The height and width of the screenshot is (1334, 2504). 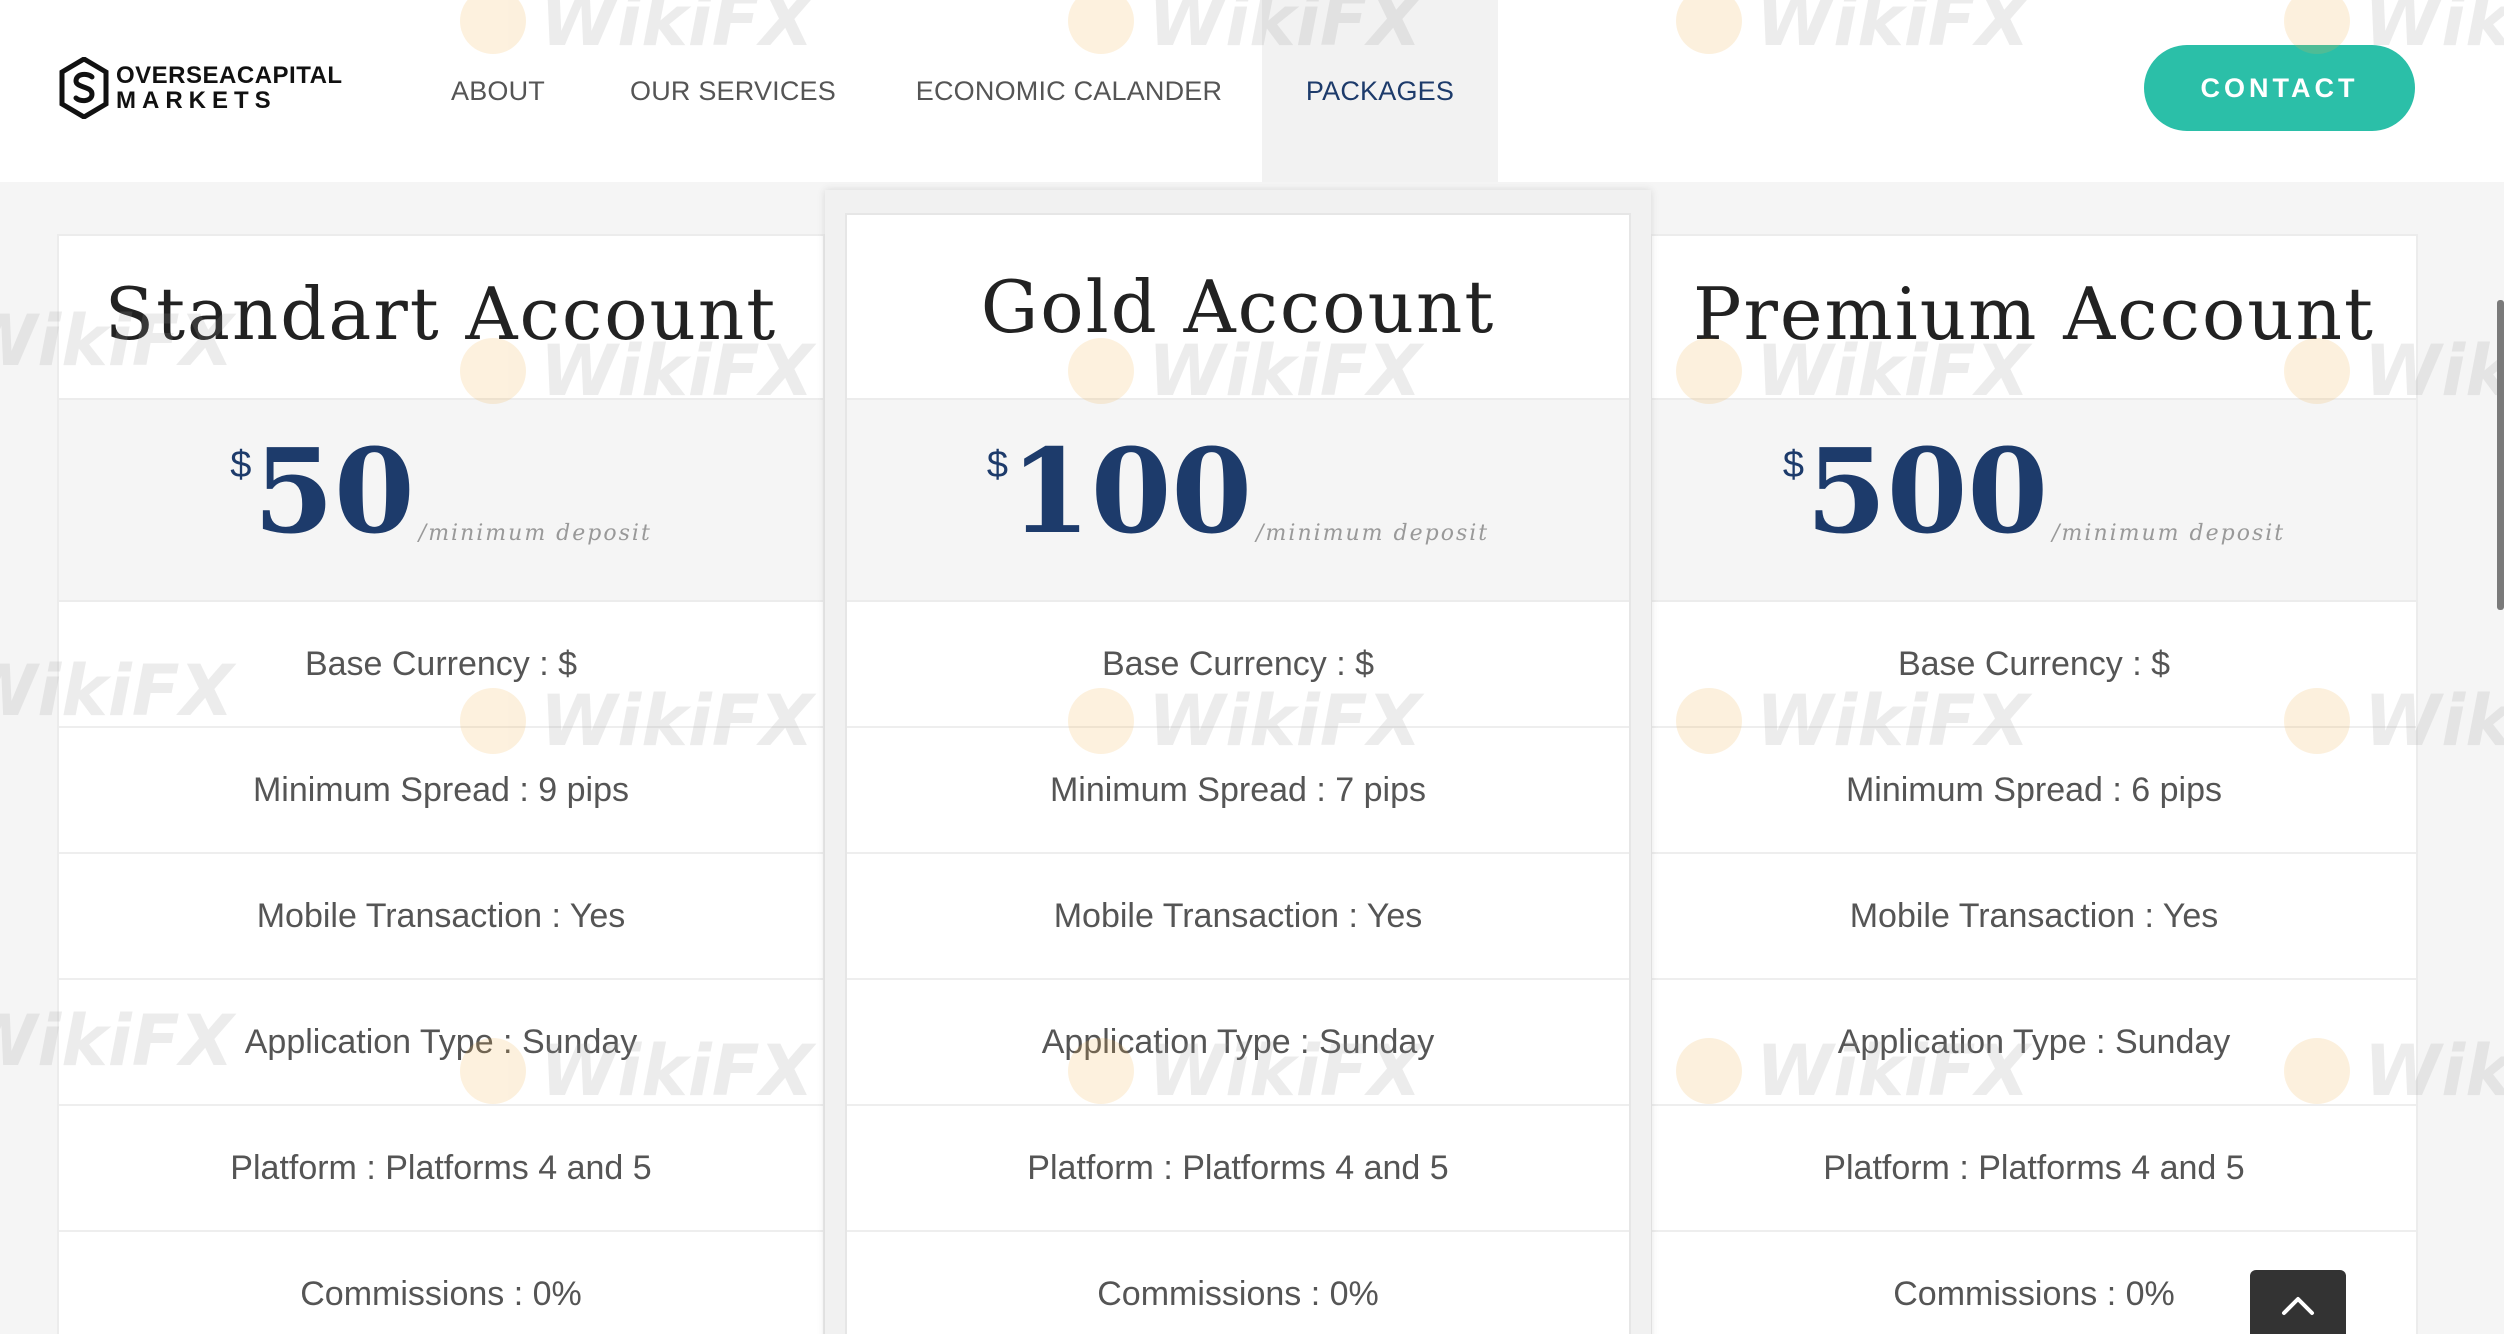 I want to click on plan-title: Standart Account, so click(x=441, y=314).